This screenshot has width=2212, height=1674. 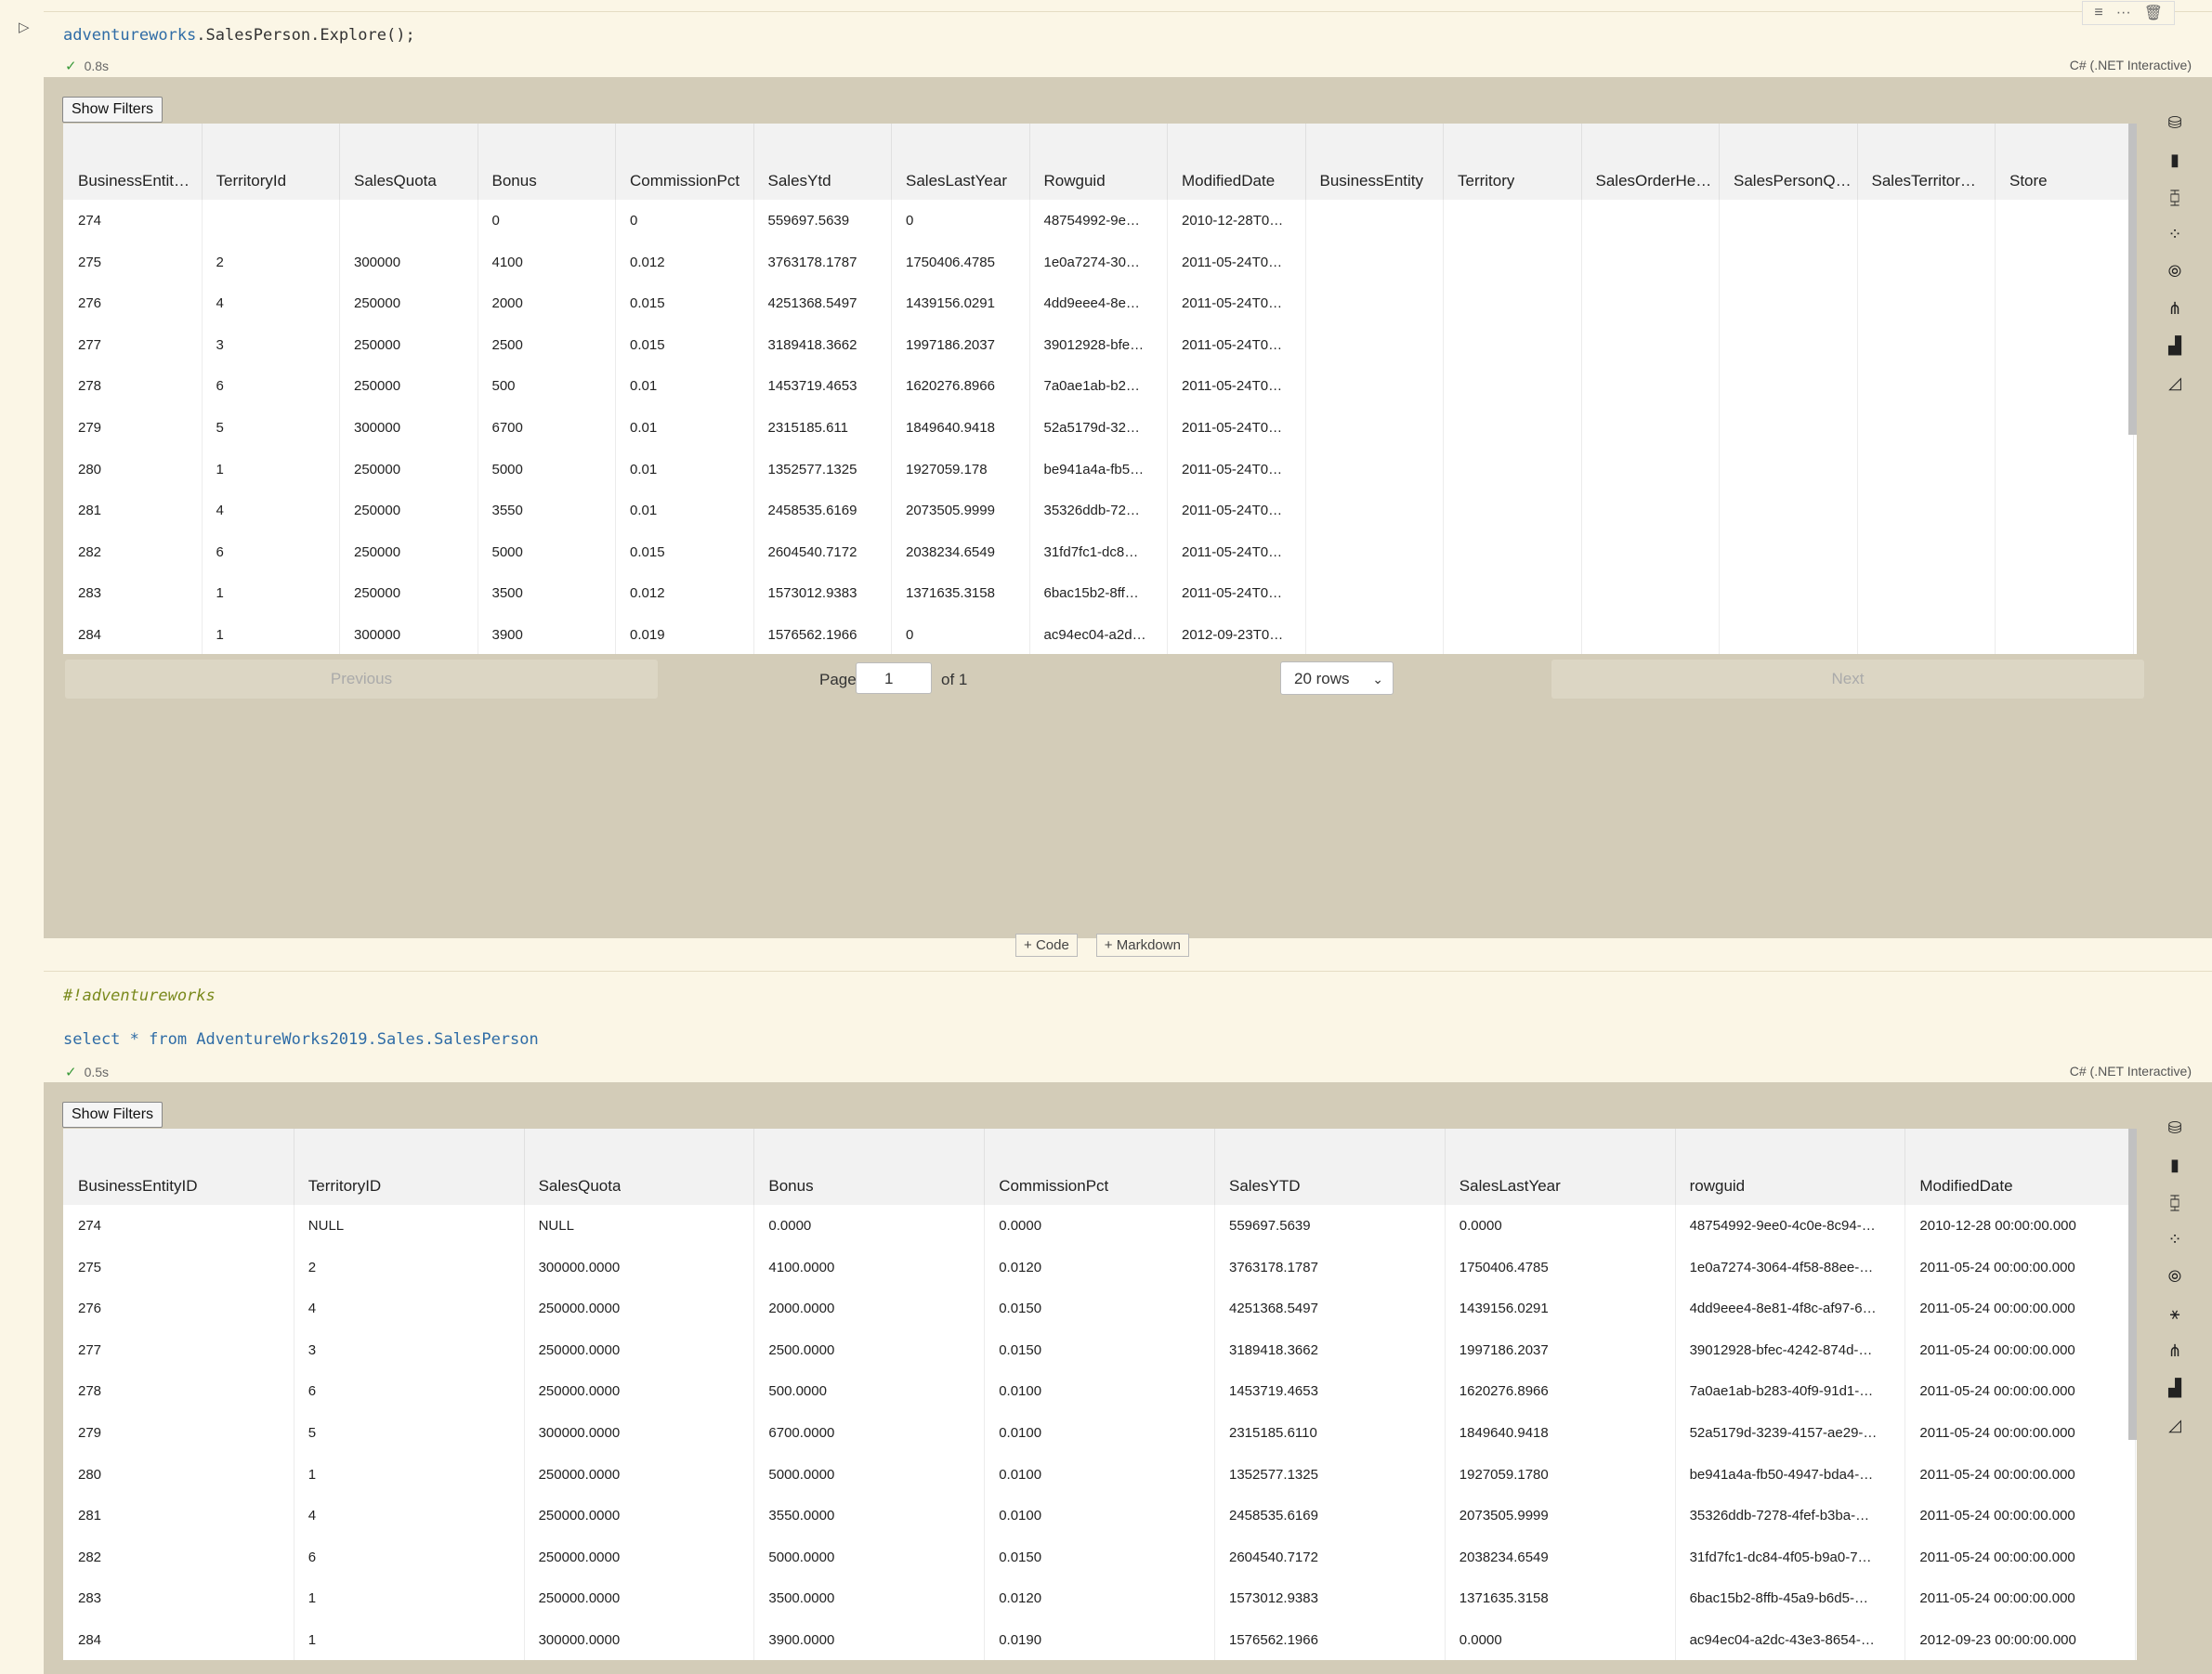 What do you see at coordinates (1046, 945) in the screenshot?
I see `add-code-button: + Code` at bounding box center [1046, 945].